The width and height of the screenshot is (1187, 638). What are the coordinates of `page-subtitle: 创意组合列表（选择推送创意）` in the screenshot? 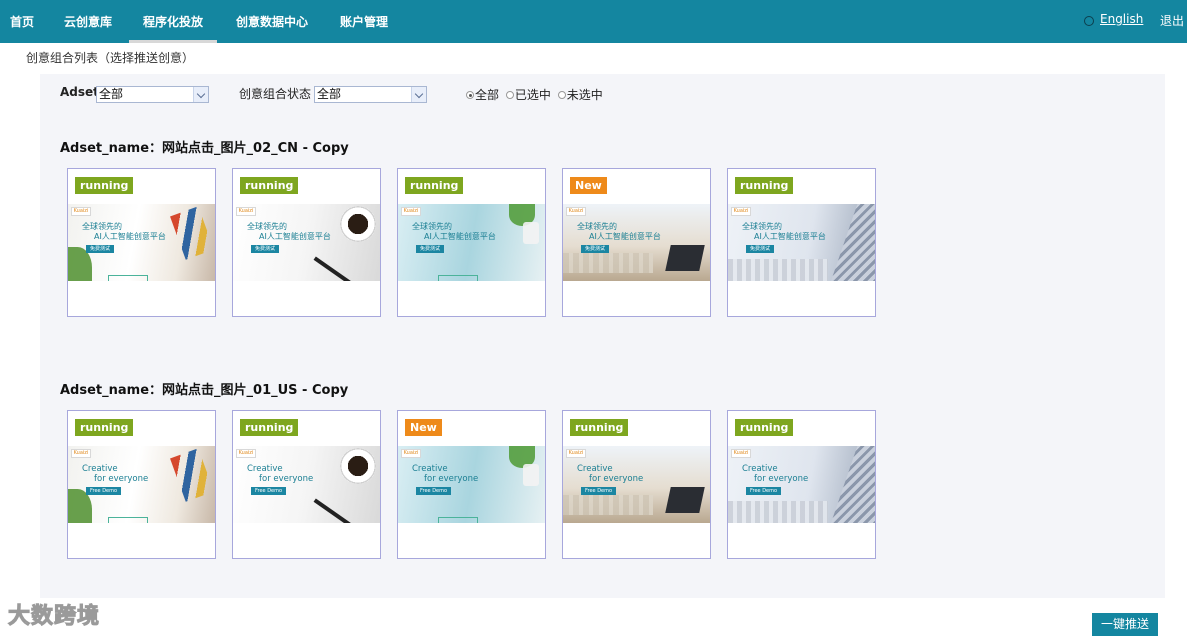 It's located at (110, 58).